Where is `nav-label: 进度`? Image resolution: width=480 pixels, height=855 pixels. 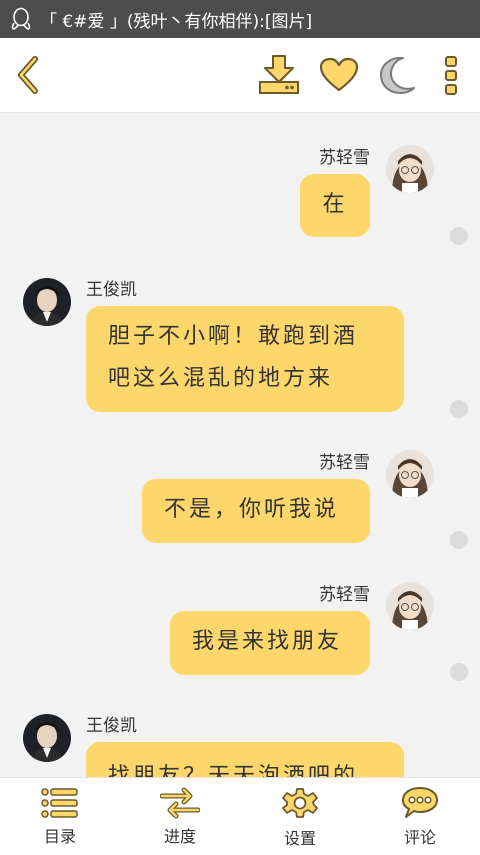 nav-label: 进度 is located at coordinates (179, 836).